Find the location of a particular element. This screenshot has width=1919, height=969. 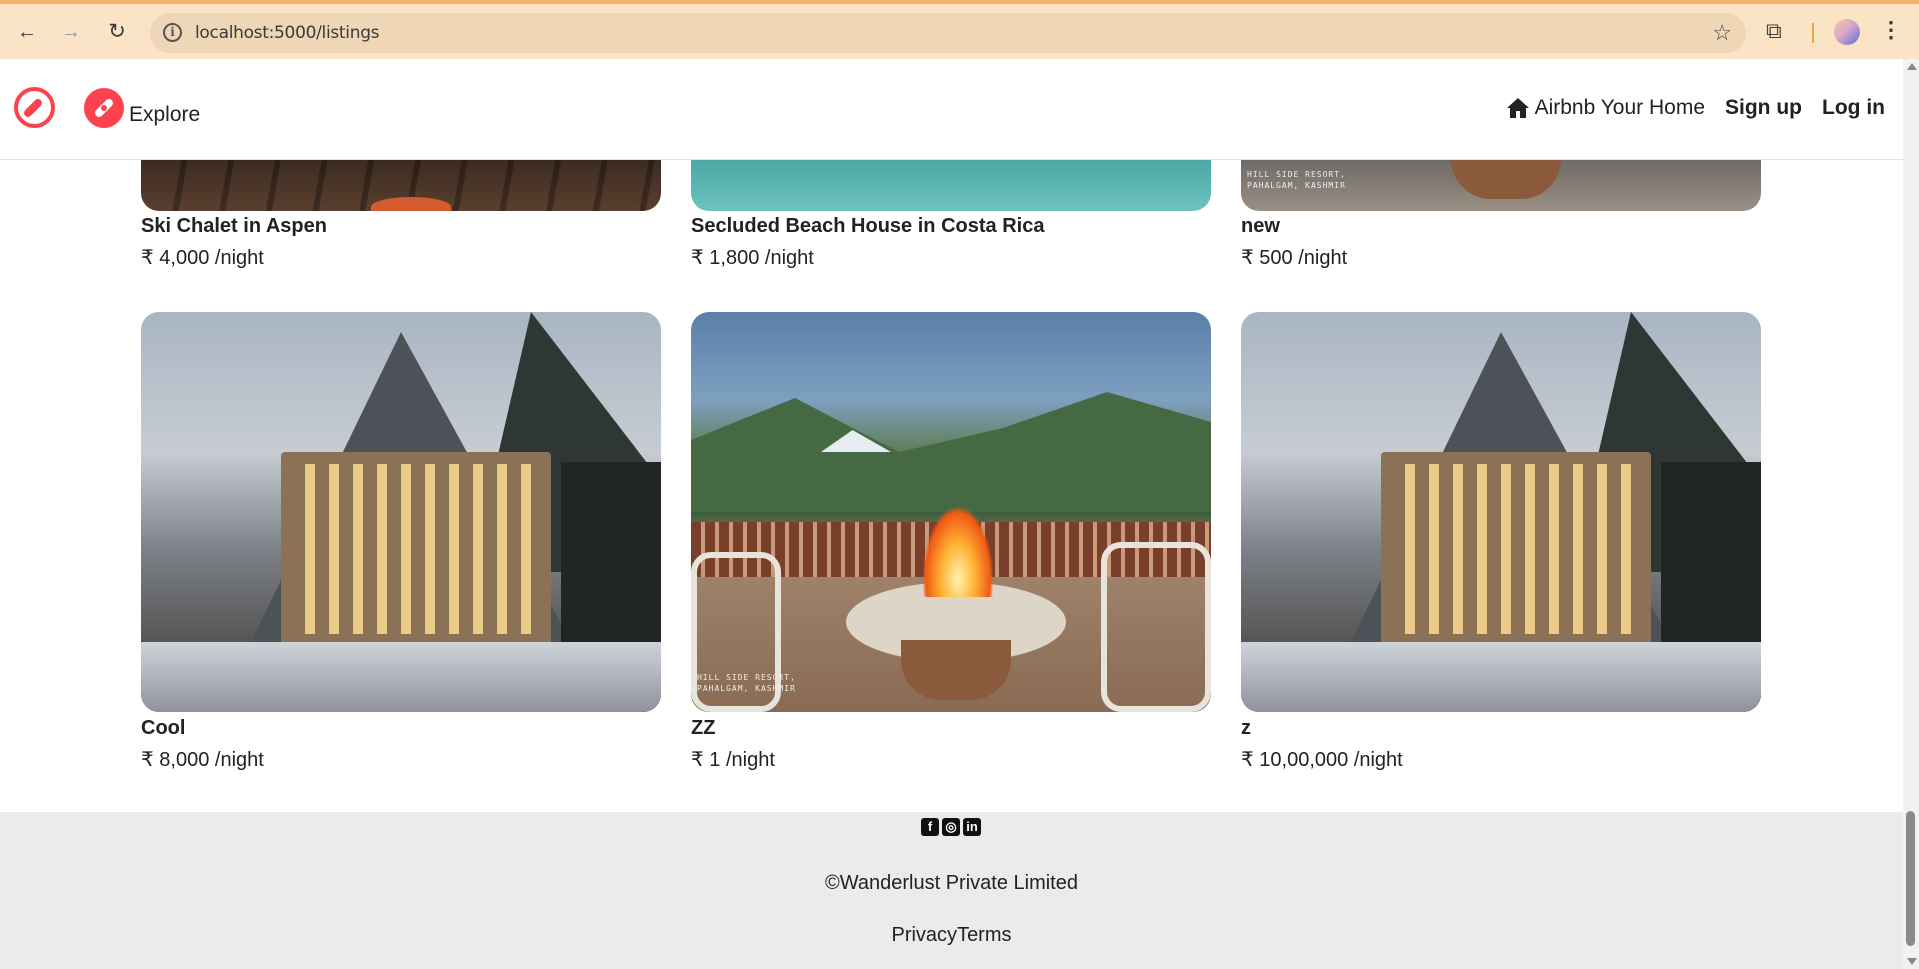

site-info-icon: i is located at coordinates (172, 32).